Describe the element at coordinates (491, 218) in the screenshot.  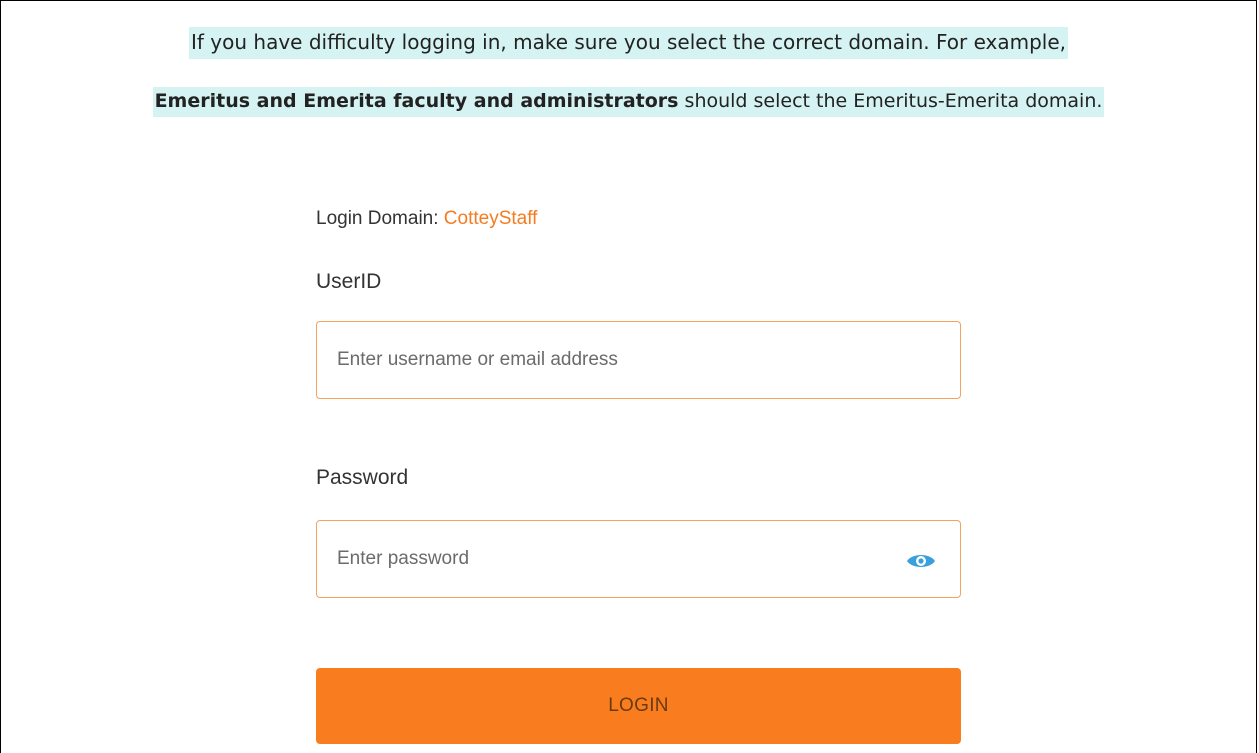
I see `login-domain-value: CotteyStaff` at that location.